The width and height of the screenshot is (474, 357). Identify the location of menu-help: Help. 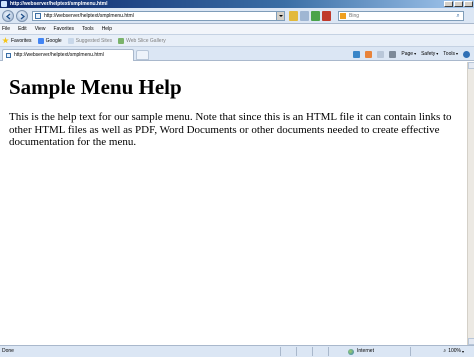
(107, 29).